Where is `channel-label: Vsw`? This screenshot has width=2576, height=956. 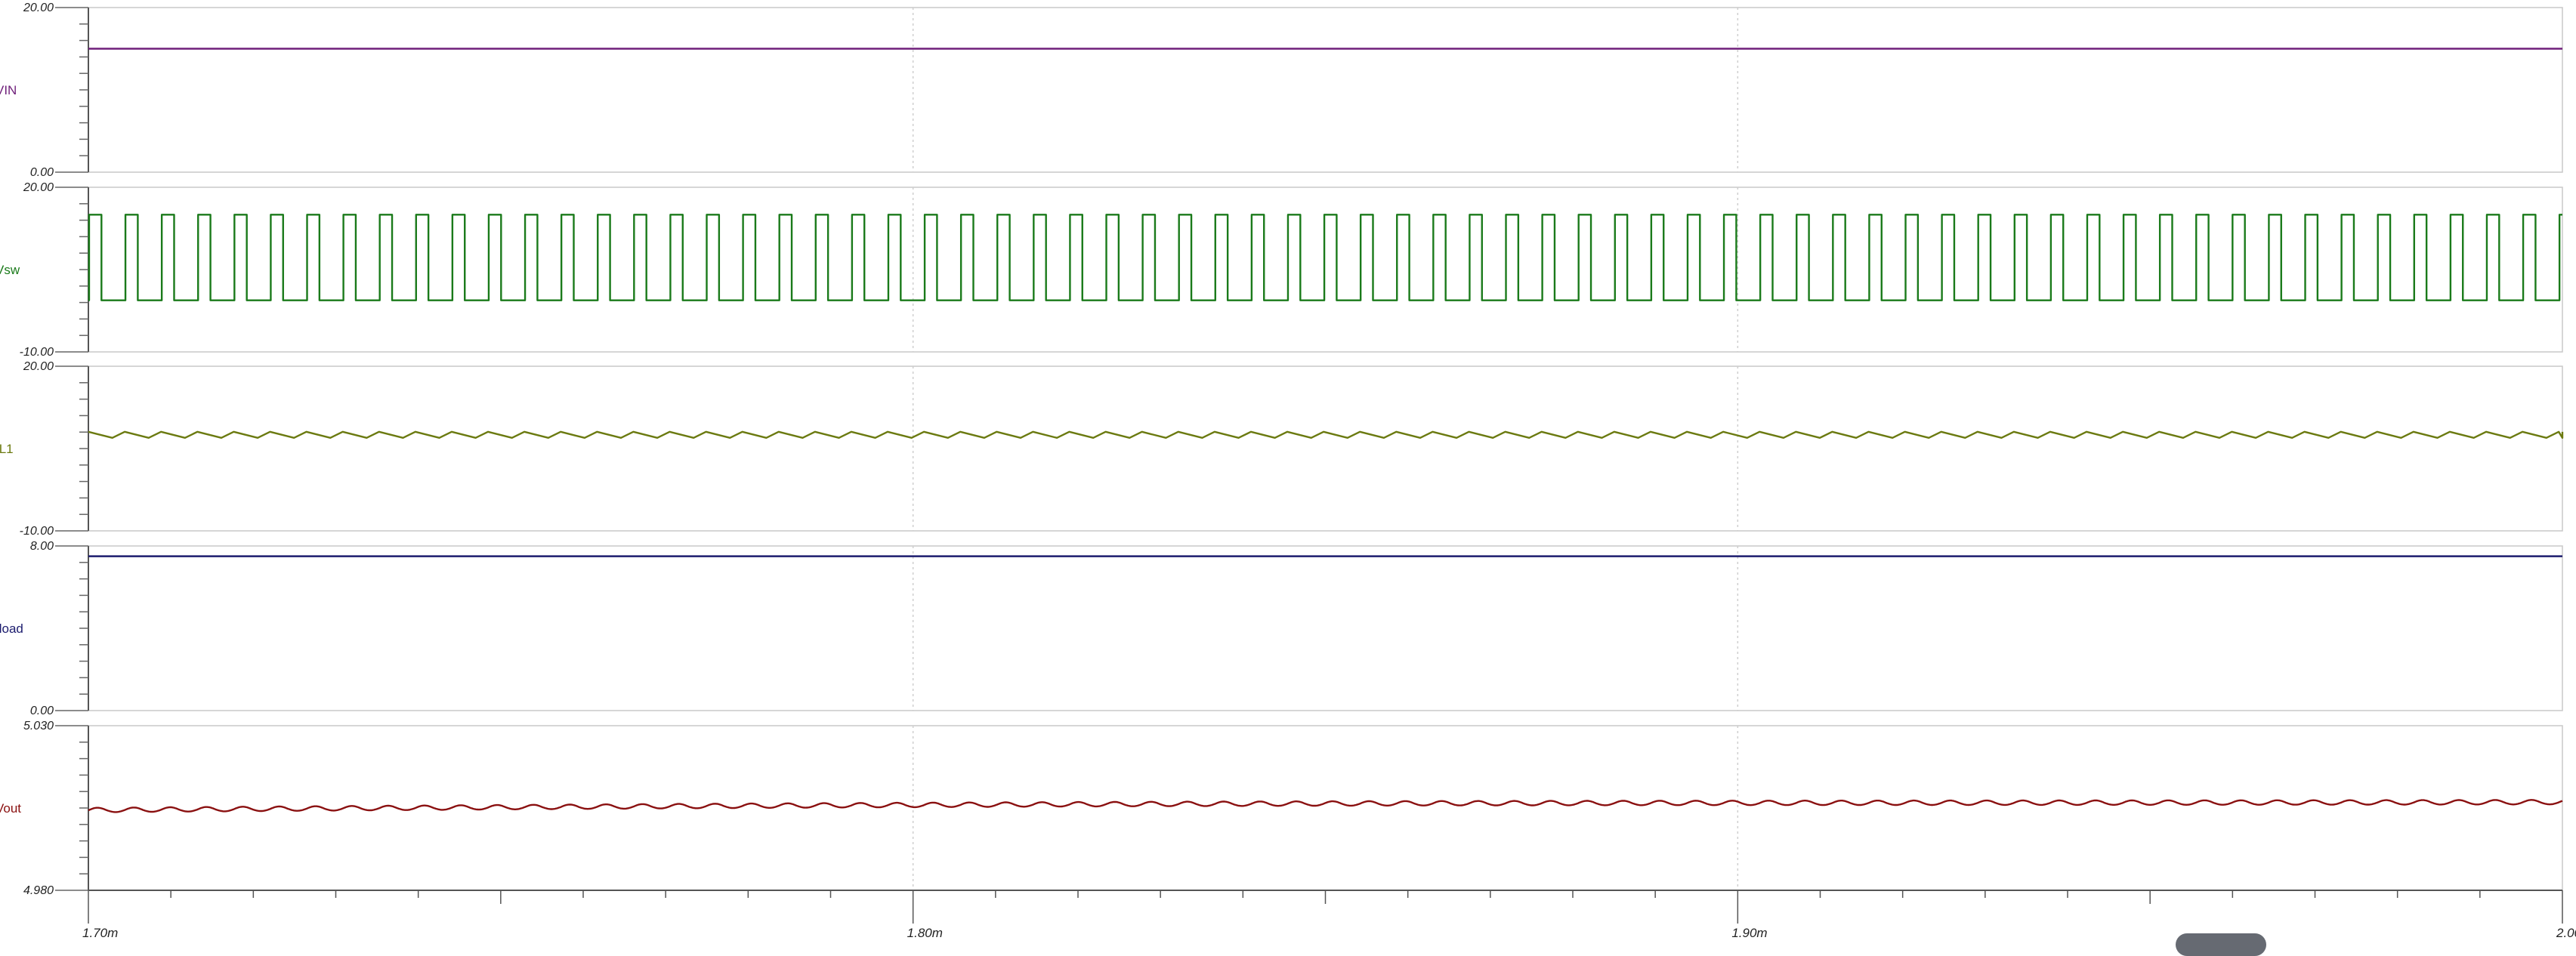 channel-label: Vsw is located at coordinates (10, 270).